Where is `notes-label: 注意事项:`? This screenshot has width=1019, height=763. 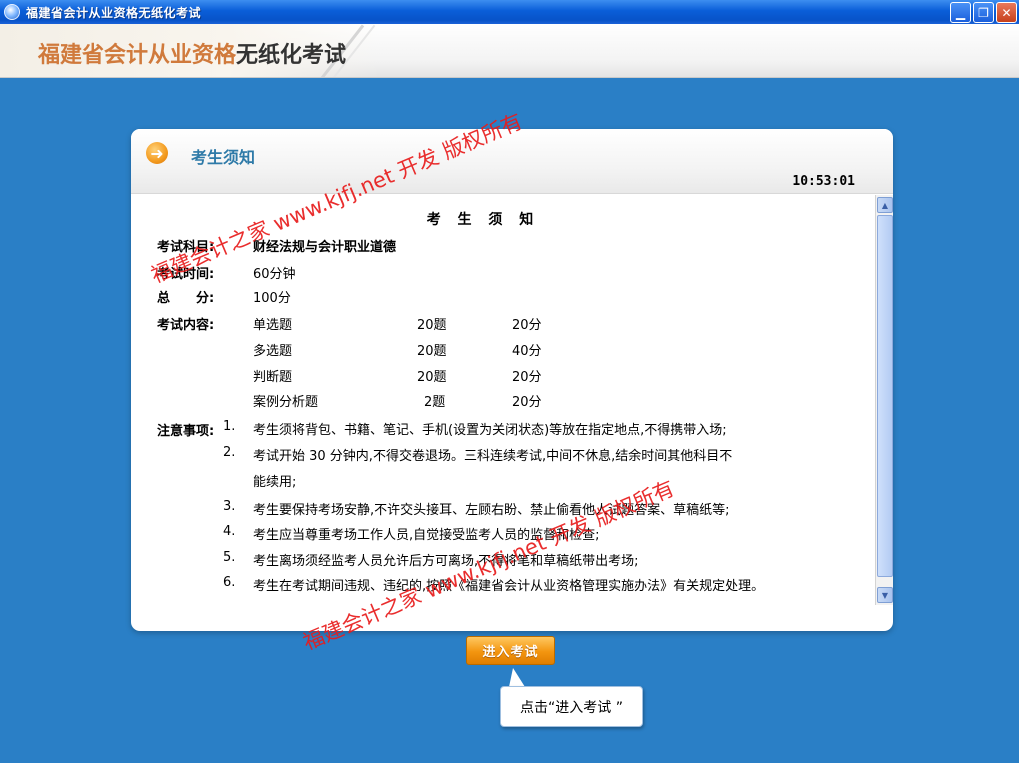 notes-label: 注意事项: is located at coordinates (186, 431).